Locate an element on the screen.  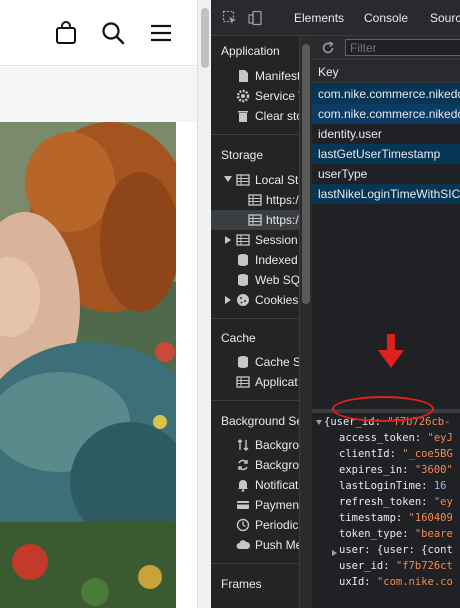
json-line: user: {user: {cont is located at coordinates (396, 550).